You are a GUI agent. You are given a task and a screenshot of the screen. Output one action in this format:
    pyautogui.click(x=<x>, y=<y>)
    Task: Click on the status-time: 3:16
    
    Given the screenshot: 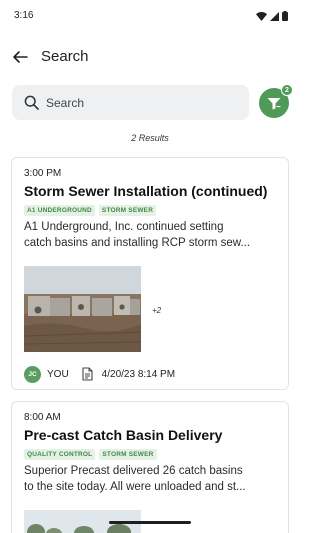 What is the action you would take?
    pyautogui.click(x=24, y=15)
    